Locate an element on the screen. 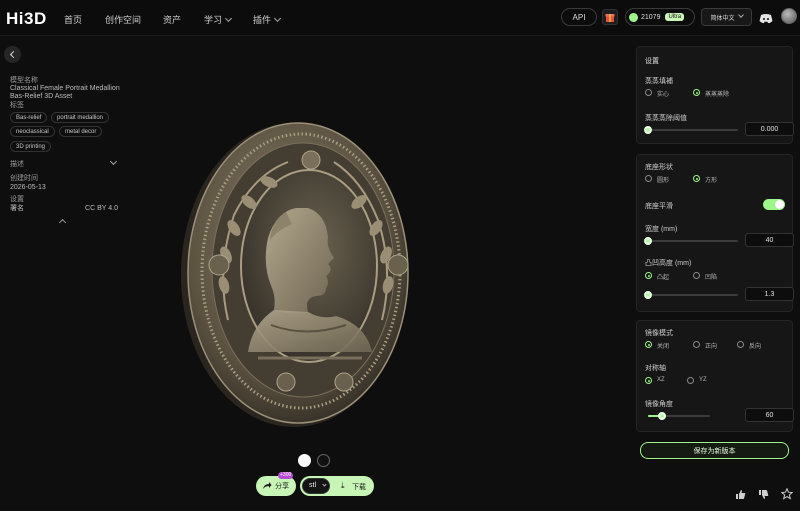  nav-item-plugins: 插件 is located at coordinates (267, 19).